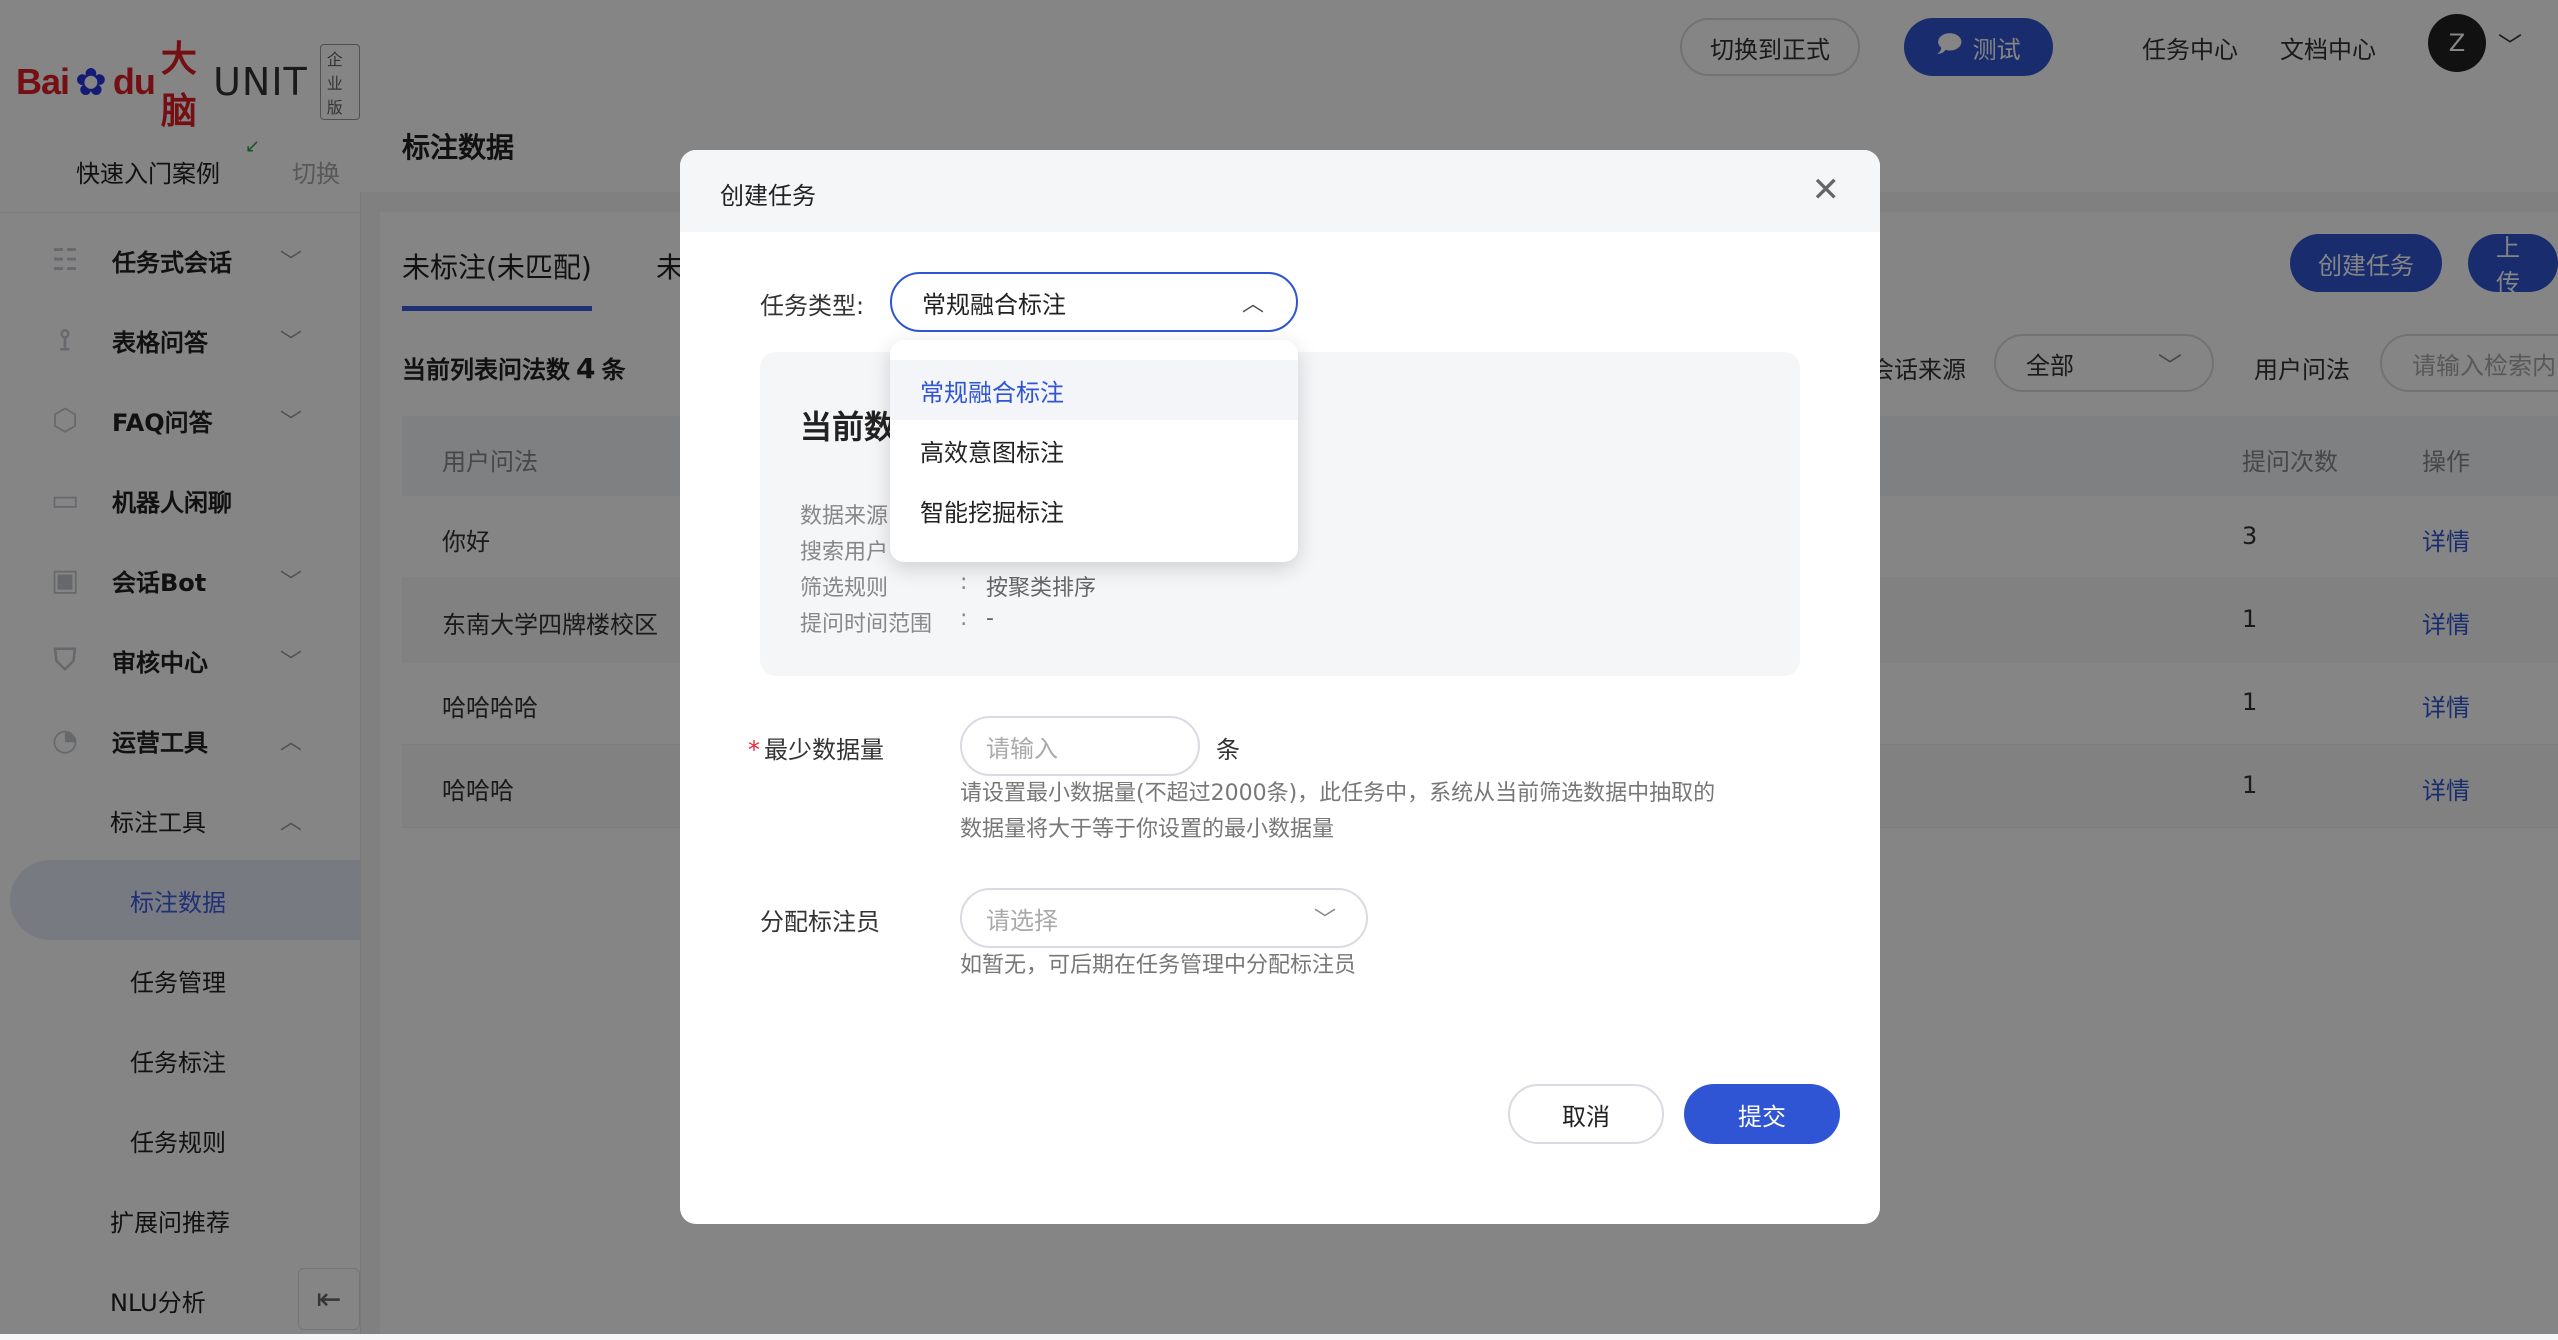 The image size is (2558, 1340). I want to click on chevron-up-icon: ︿, so click(1252, 304).